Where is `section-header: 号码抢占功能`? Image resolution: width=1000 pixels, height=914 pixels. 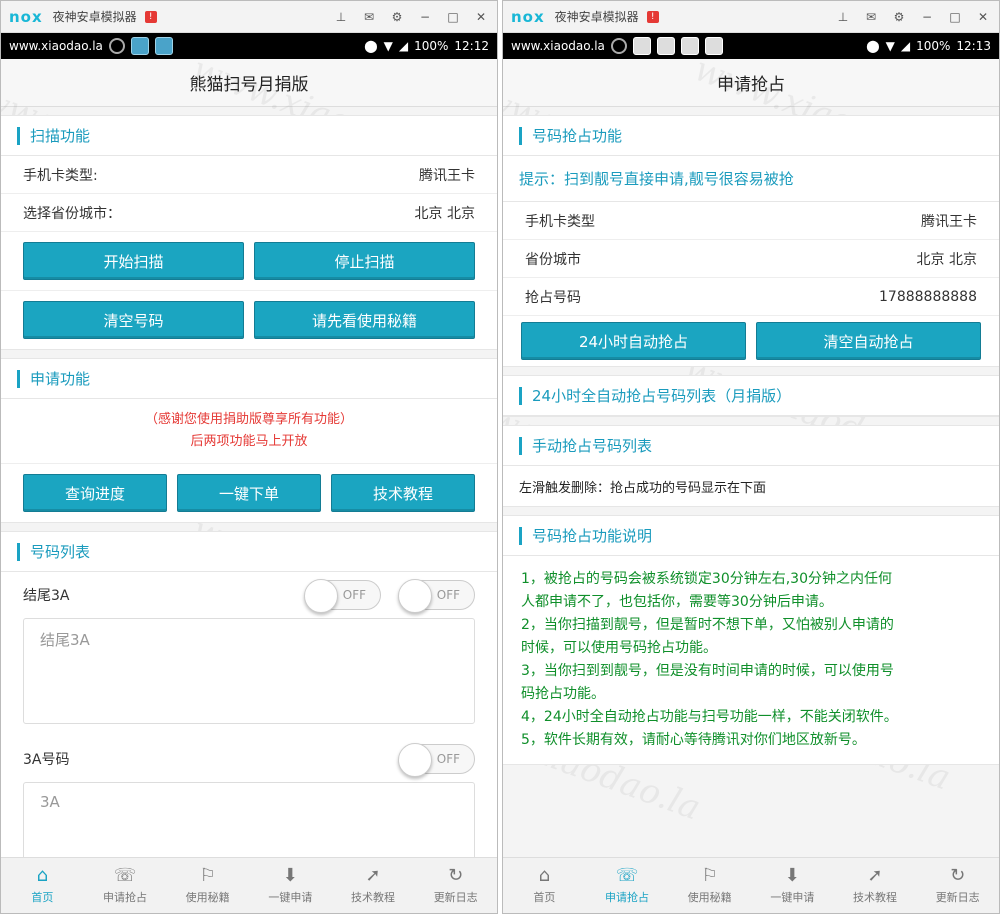
section-header: 号码抢占功能 is located at coordinates (751, 136).